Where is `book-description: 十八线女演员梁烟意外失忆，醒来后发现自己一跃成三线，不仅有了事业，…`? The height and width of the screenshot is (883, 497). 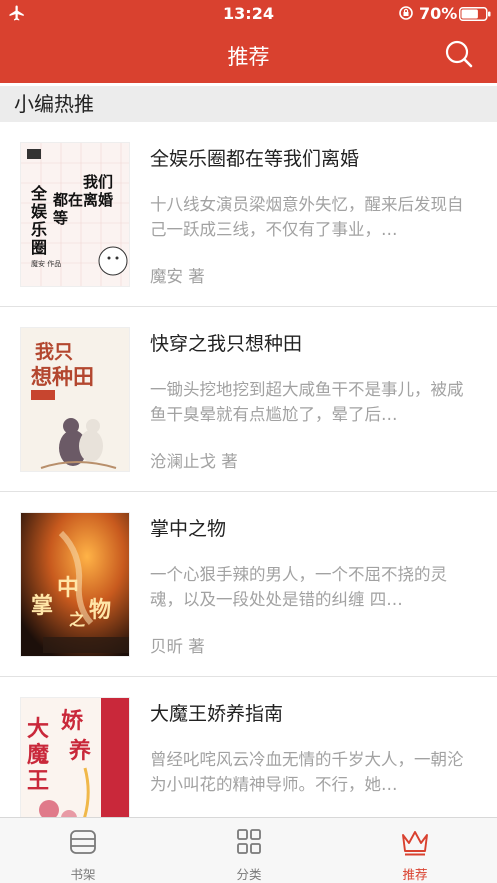 book-description: 十八线女演员梁烟意外失忆，醒来后发现自己一跃成三线，不仅有了事业，… is located at coordinates (307, 217).